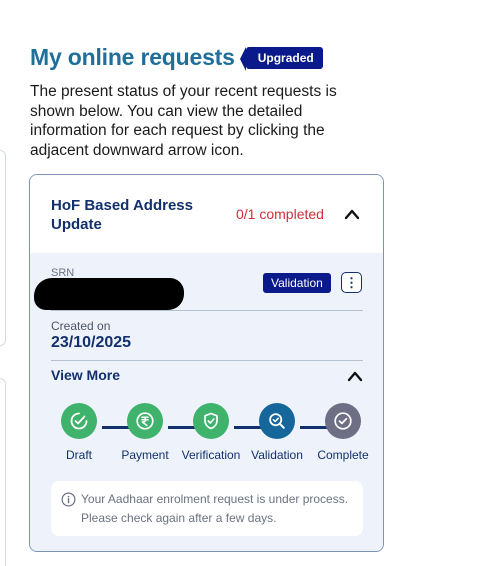  What do you see at coordinates (211, 421) in the screenshot?
I see `shield-check-icon` at bounding box center [211, 421].